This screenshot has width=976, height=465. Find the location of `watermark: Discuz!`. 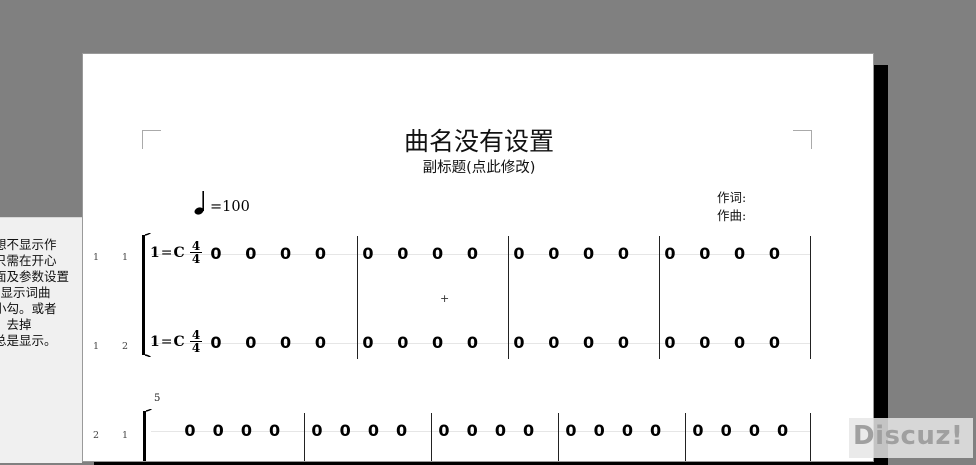

watermark: Discuz! is located at coordinates (911, 438).